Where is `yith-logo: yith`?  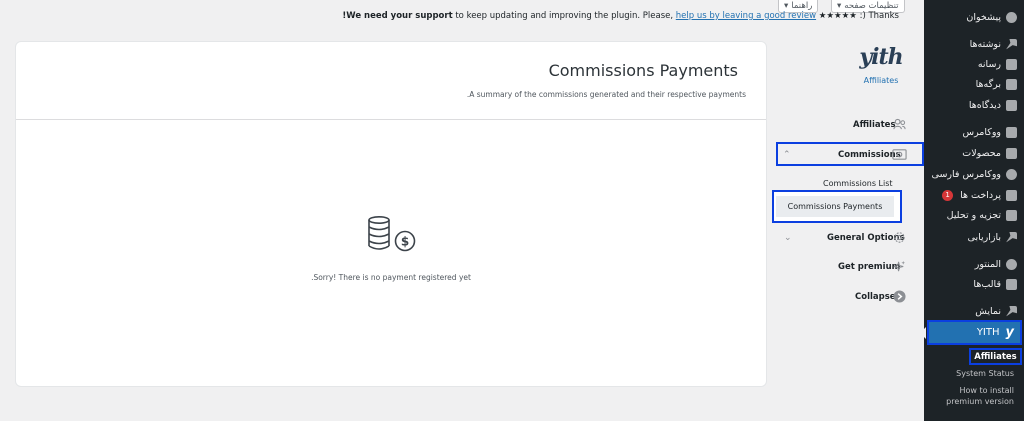
yith-logo: yith is located at coordinates (881, 57).